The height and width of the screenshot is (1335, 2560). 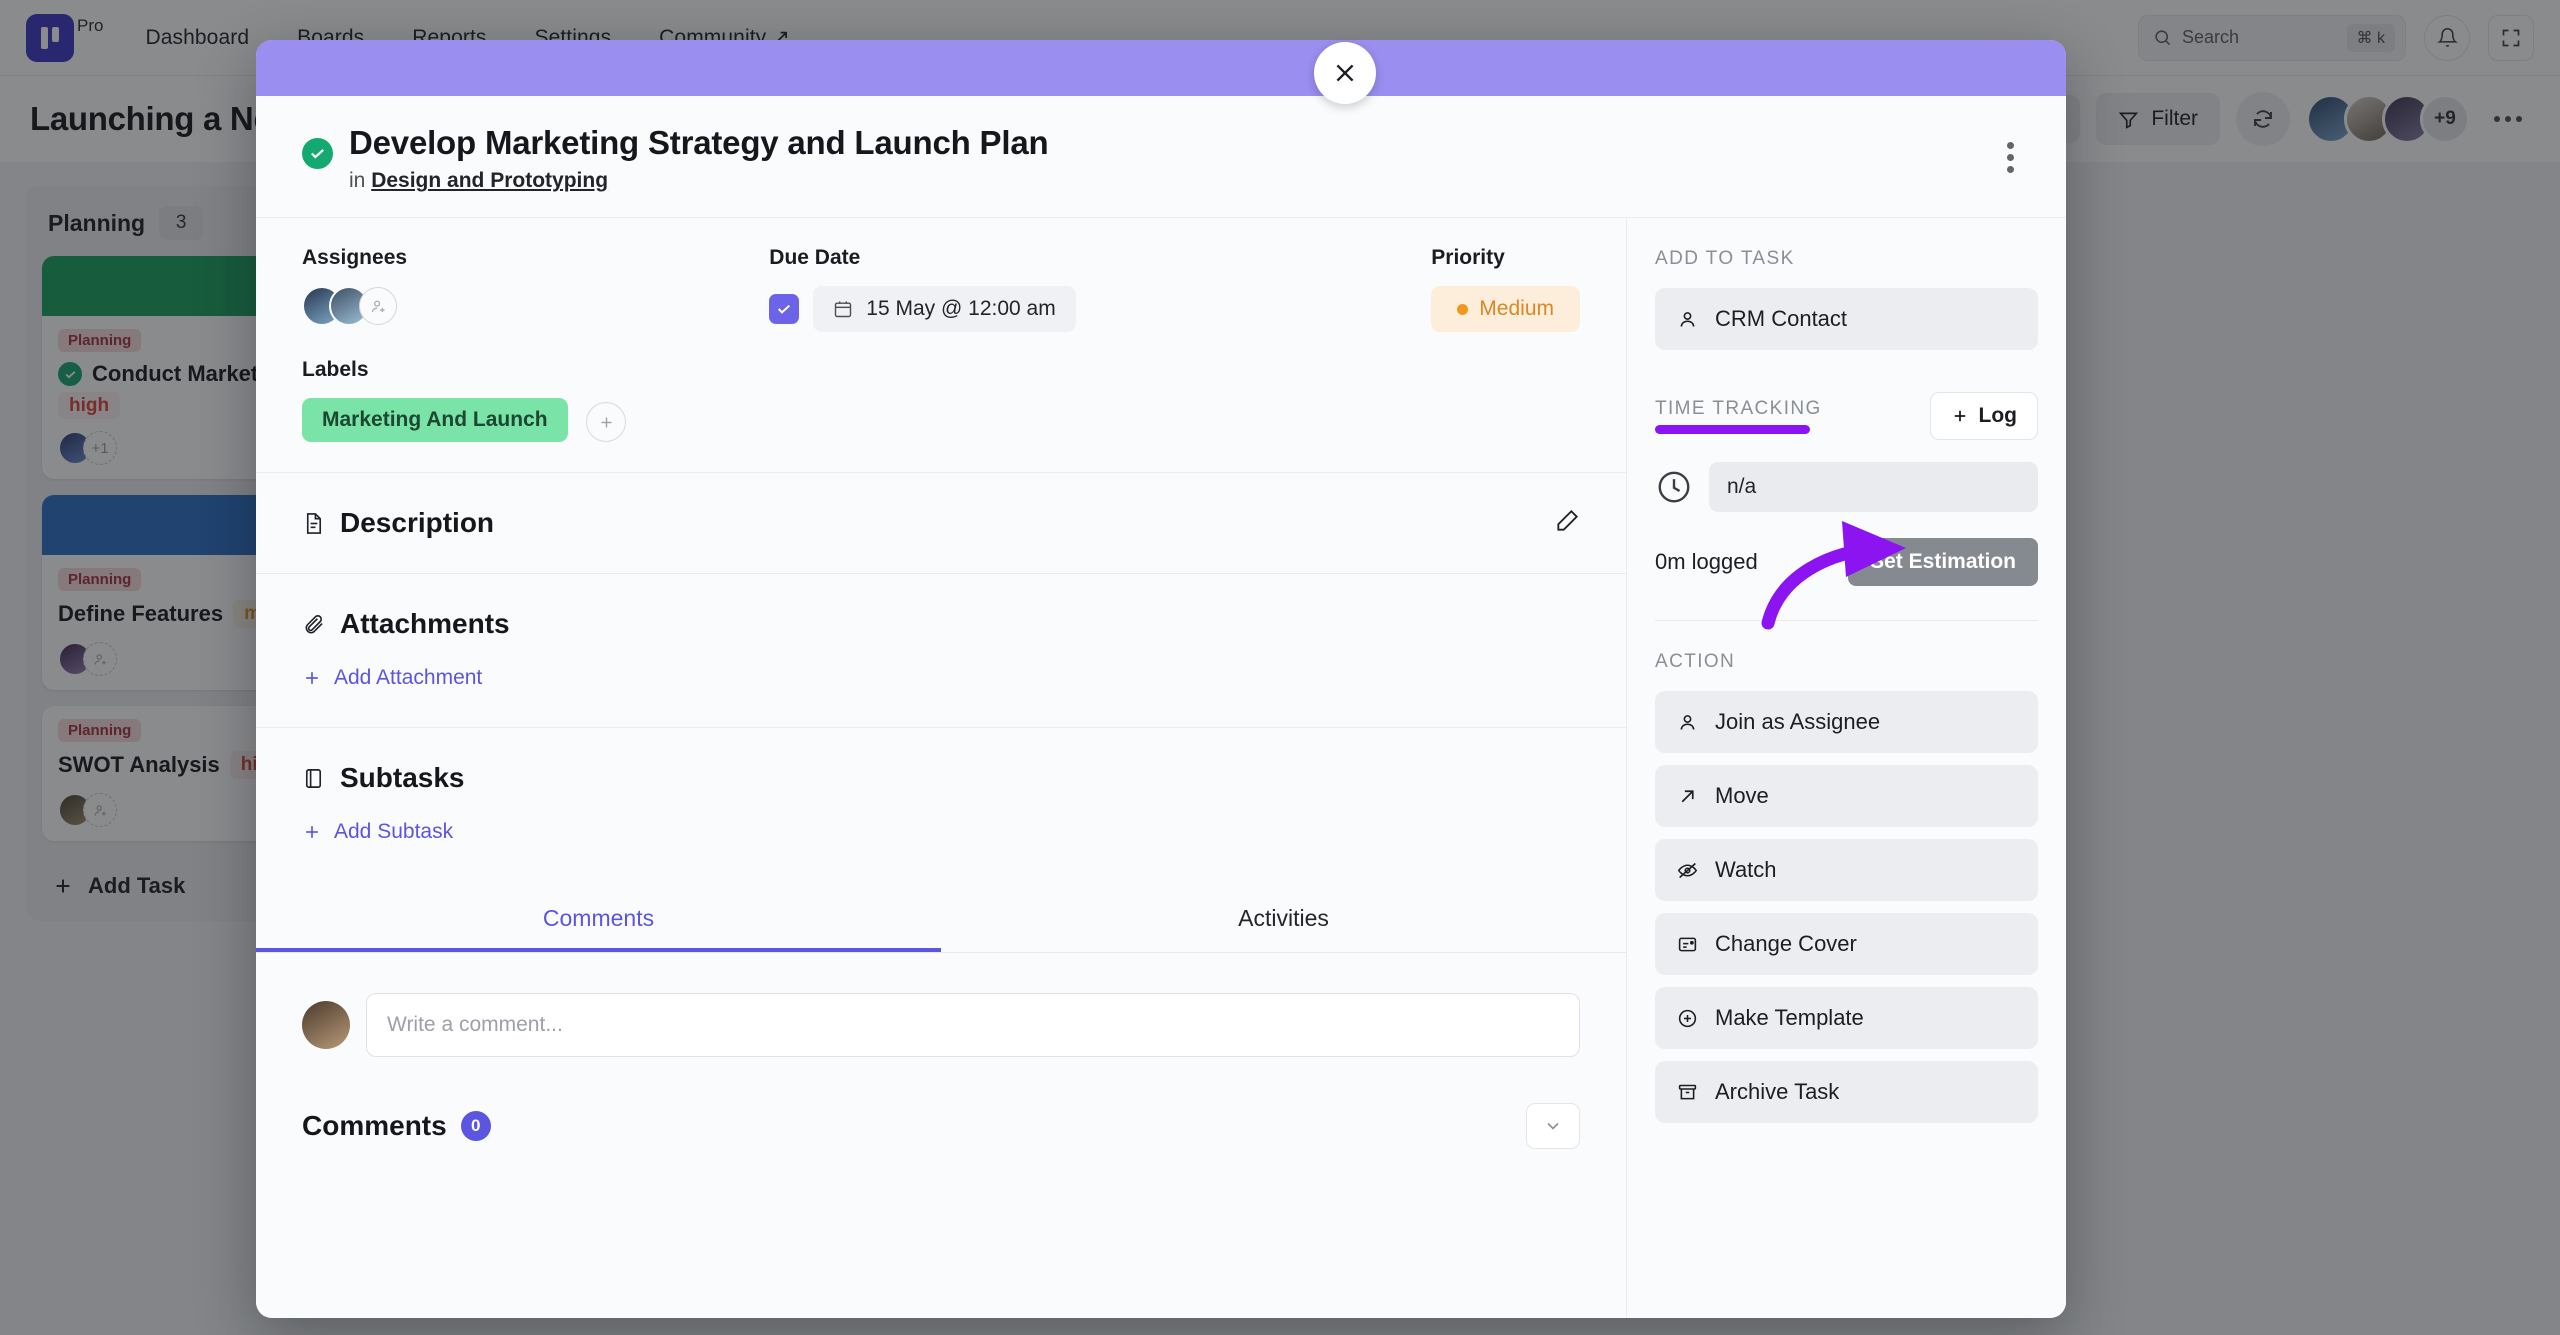 I want to click on breadcrumb-parent-link: Design and Prototyping, so click(x=489, y=180).